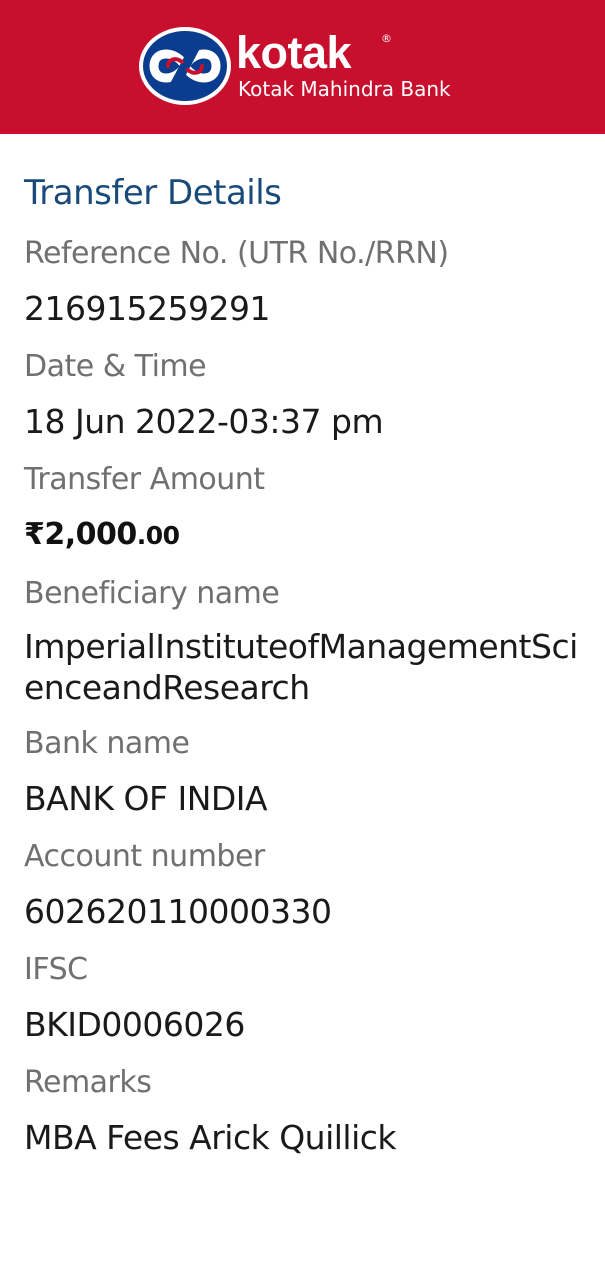 Image resolution: width=605 pixels, height=1280 pixels. Describe the element at coordinates (178, 911) in the screenshot. I see `account-value: 602620110000330` at that location.